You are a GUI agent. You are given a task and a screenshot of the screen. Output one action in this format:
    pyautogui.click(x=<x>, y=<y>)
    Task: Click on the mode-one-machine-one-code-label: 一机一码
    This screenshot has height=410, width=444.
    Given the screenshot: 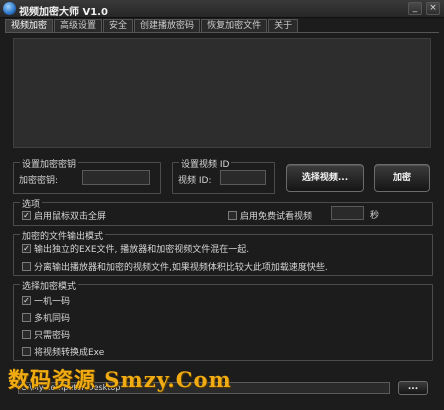 What is the action you would take?
    pyautogui.click(x=52, y=302)
    